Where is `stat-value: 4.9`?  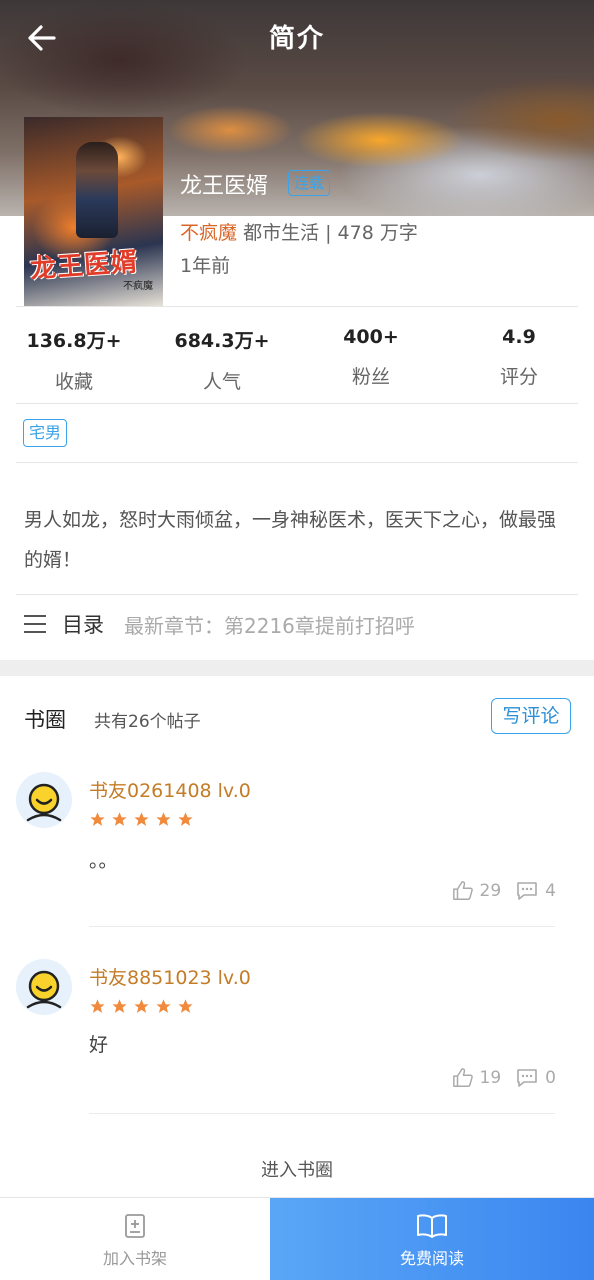
stat-value: 4.9 is located at coordinates (519, 337).